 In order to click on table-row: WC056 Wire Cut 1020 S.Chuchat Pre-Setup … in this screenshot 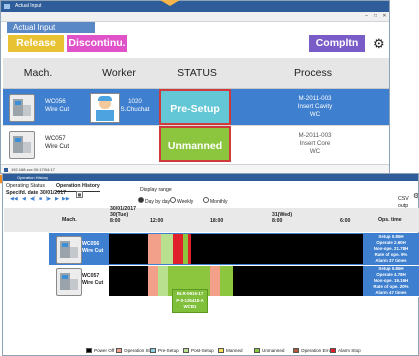, I will do `click(196, 107)`.